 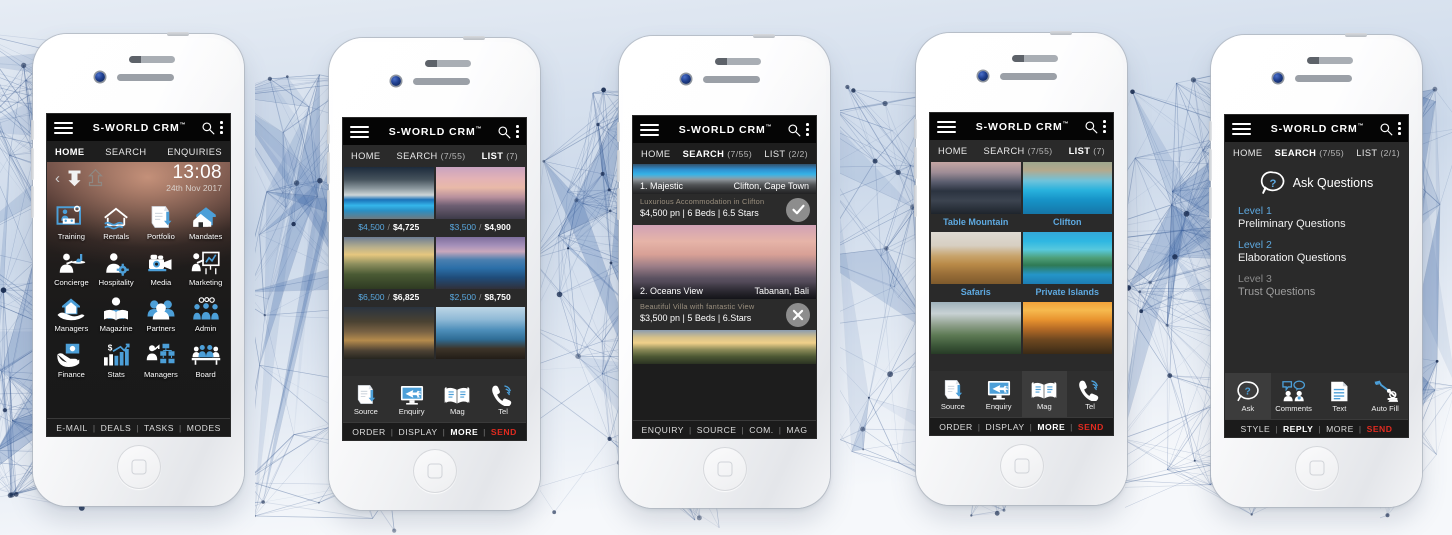 What do you see at coordinates (1067, 266) in the screenshot?
I see `destination-tile: Private Islands` at bounding box center [1067, 266].